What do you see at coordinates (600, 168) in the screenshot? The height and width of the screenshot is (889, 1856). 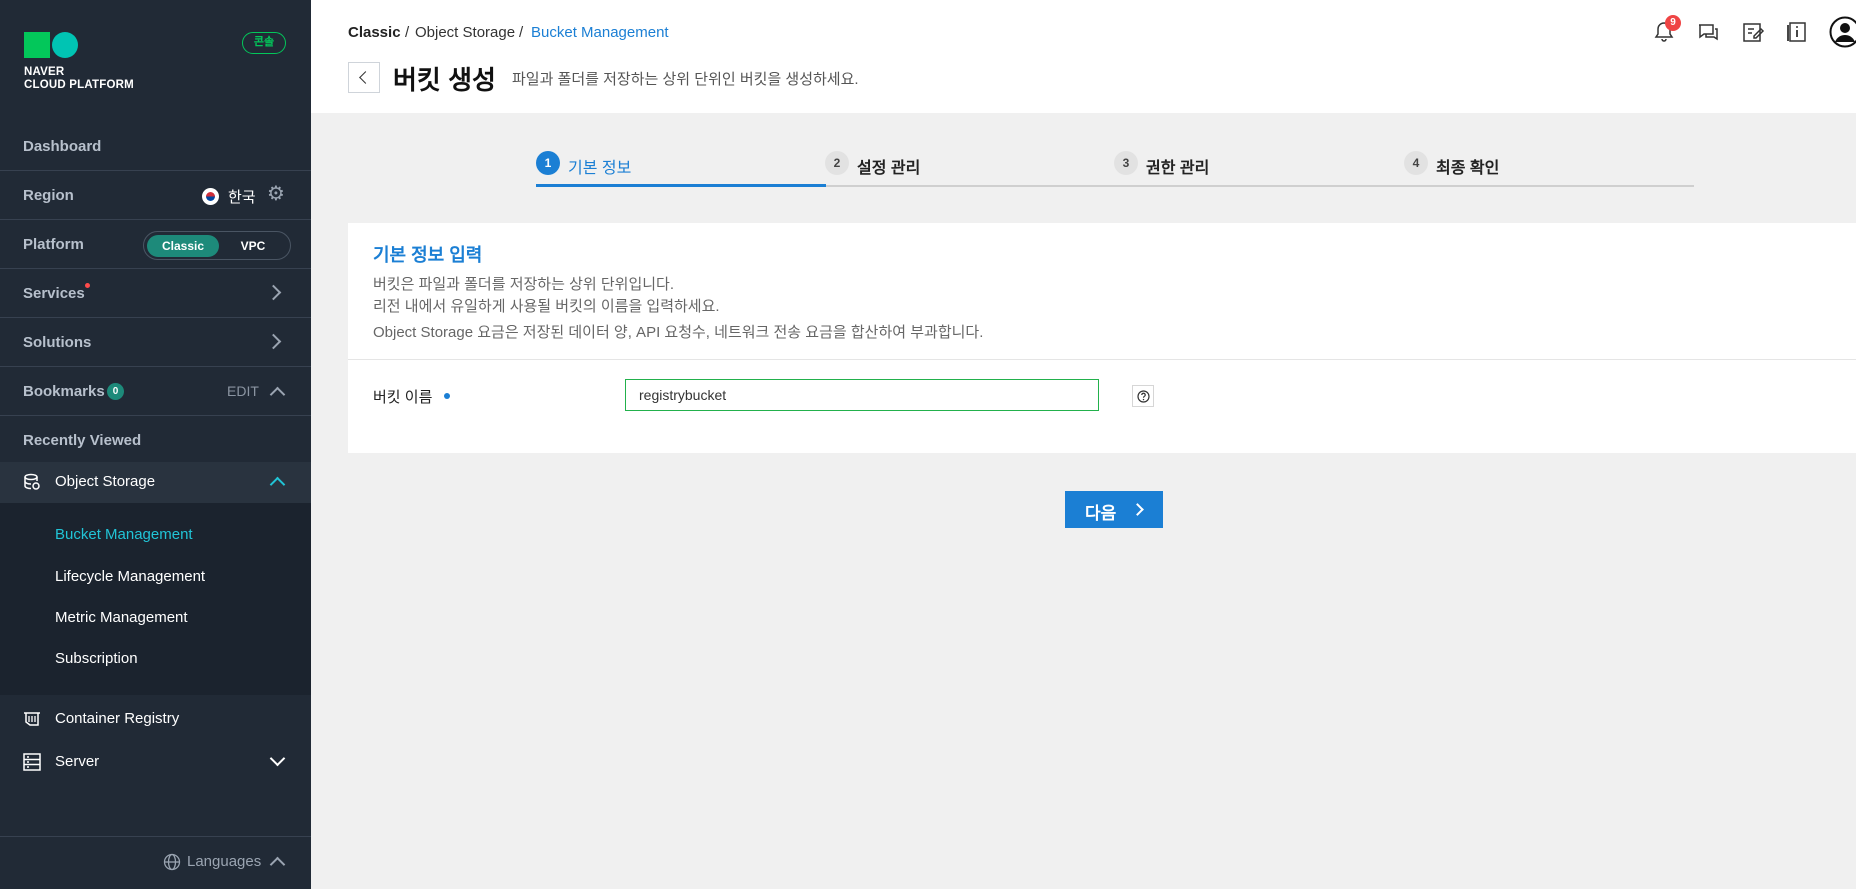 I see `step-label: 기본 정보` at bounding box center [600, 168].